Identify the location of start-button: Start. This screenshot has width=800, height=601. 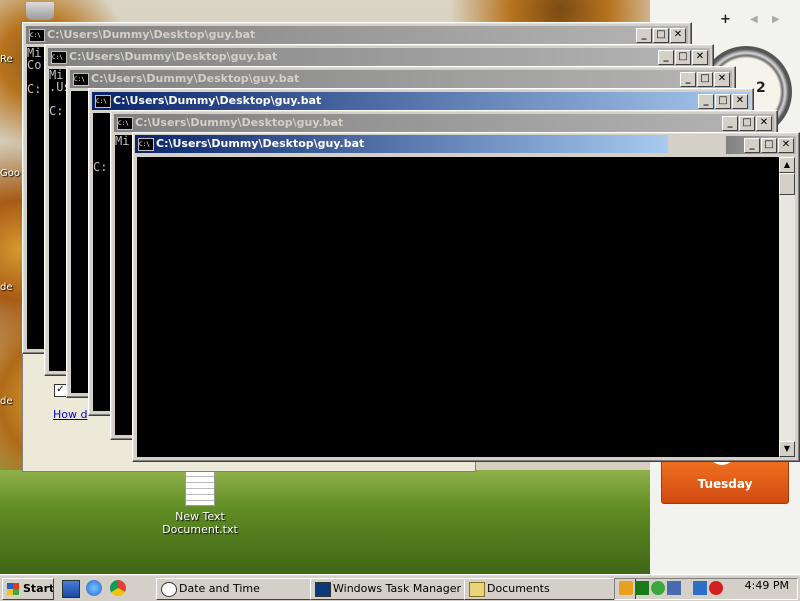
(28, 589).